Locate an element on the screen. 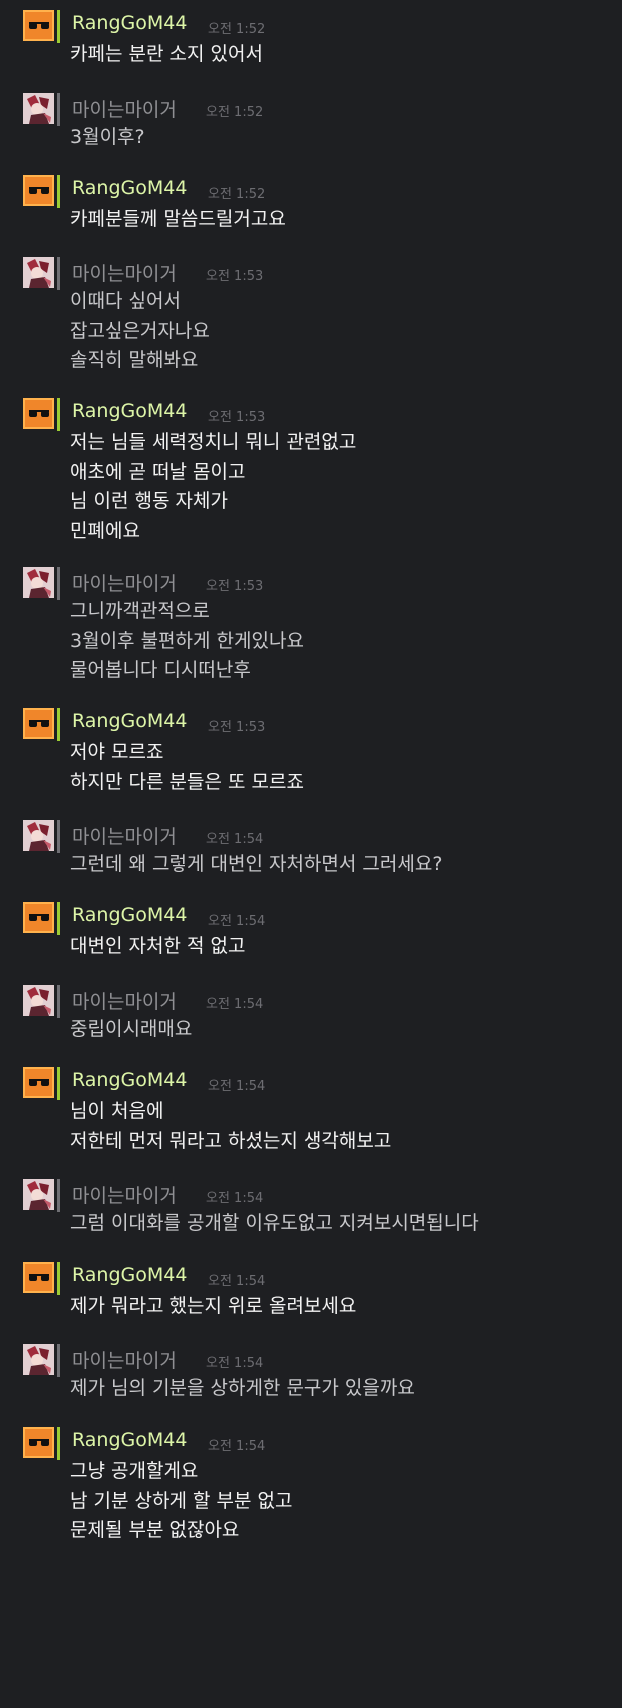 The image size is (622, 1708). message-text: 그냥 공개할게요 is located at coordinates (134, 1471).